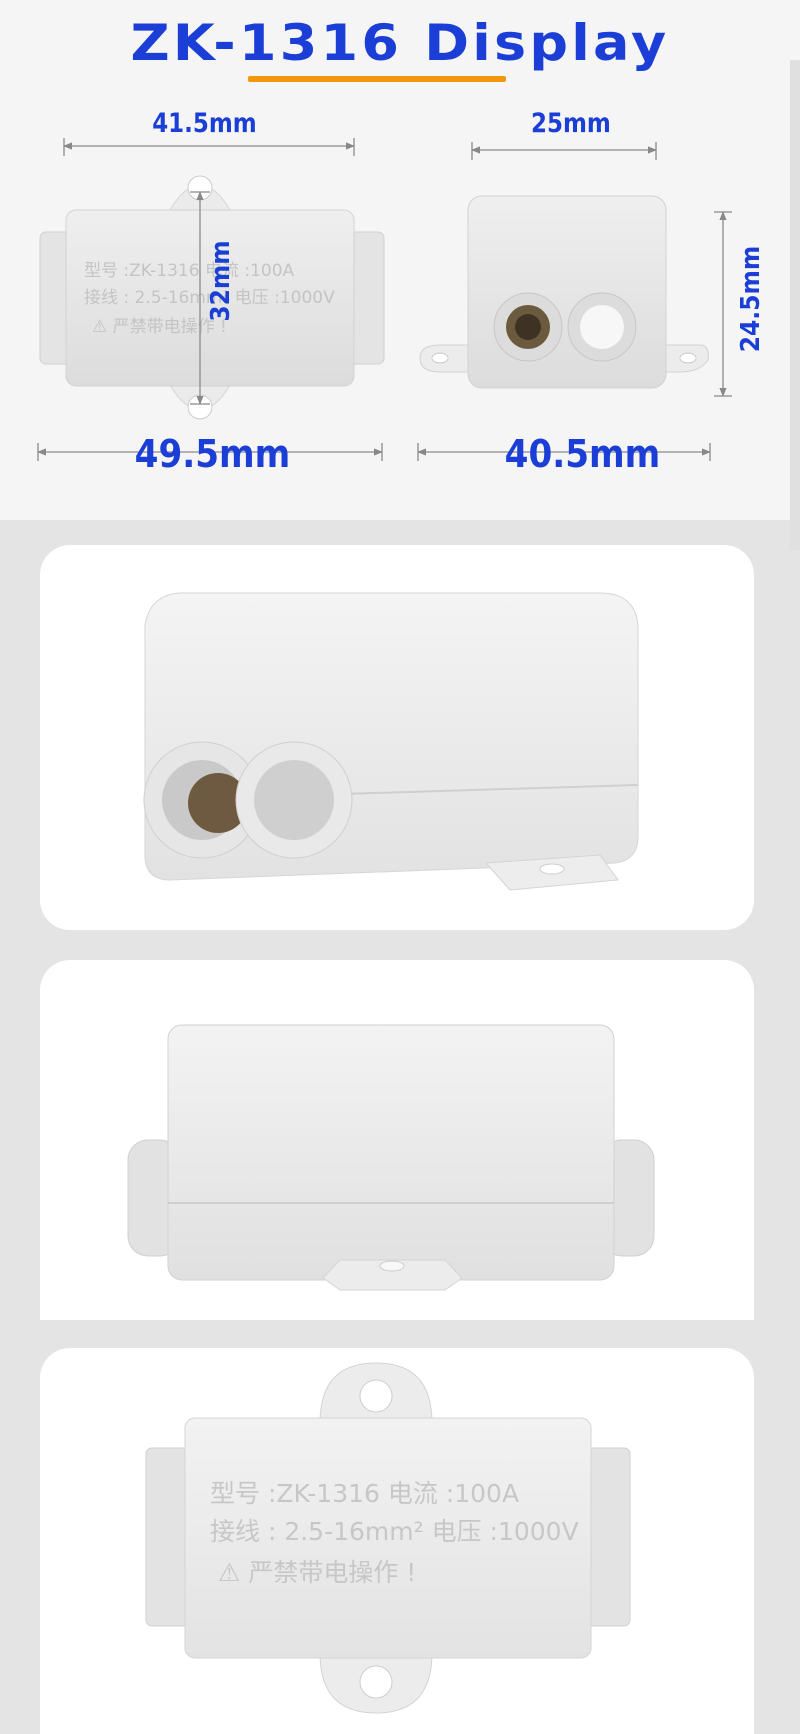 Image resolution: width=800 pixels, height=1734 pixels. I want to click on dimension-side-depth: 25mm, so click(571, 123).